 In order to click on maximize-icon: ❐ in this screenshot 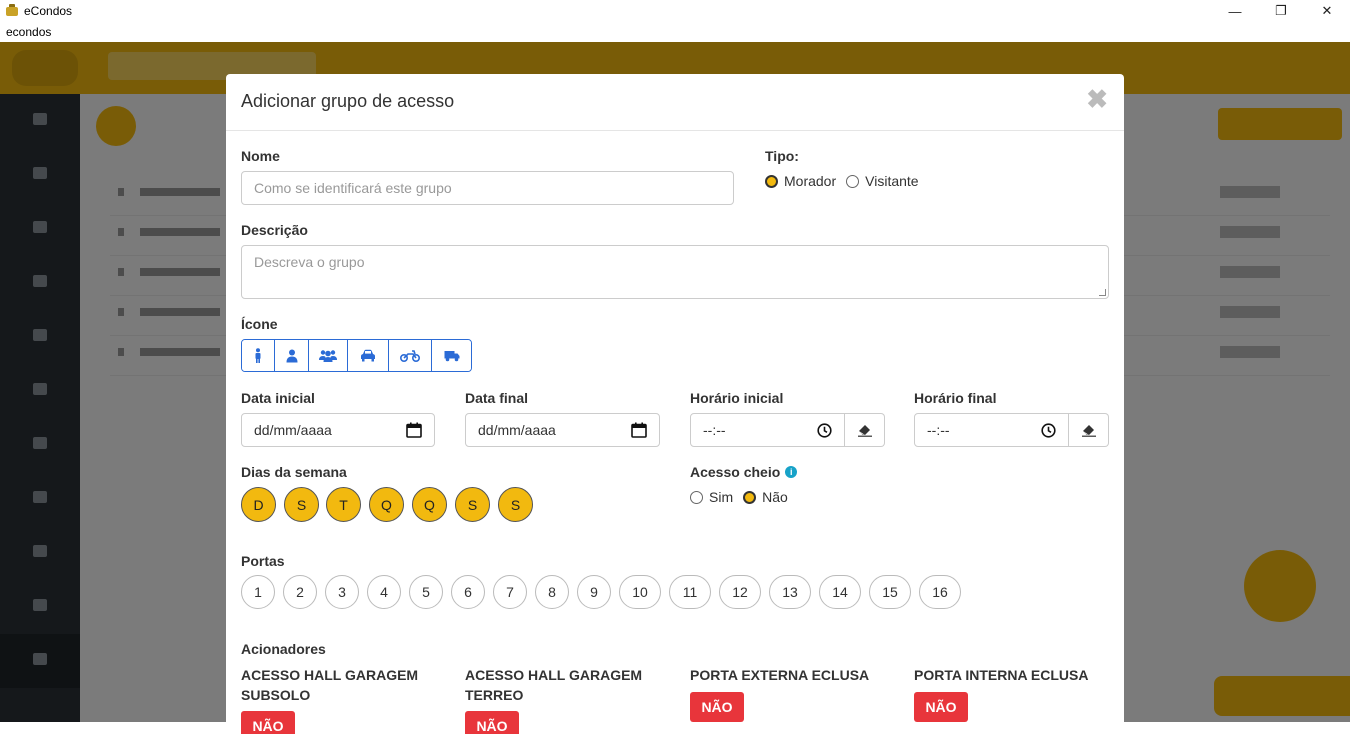, I will do `click(1281, 11)`.